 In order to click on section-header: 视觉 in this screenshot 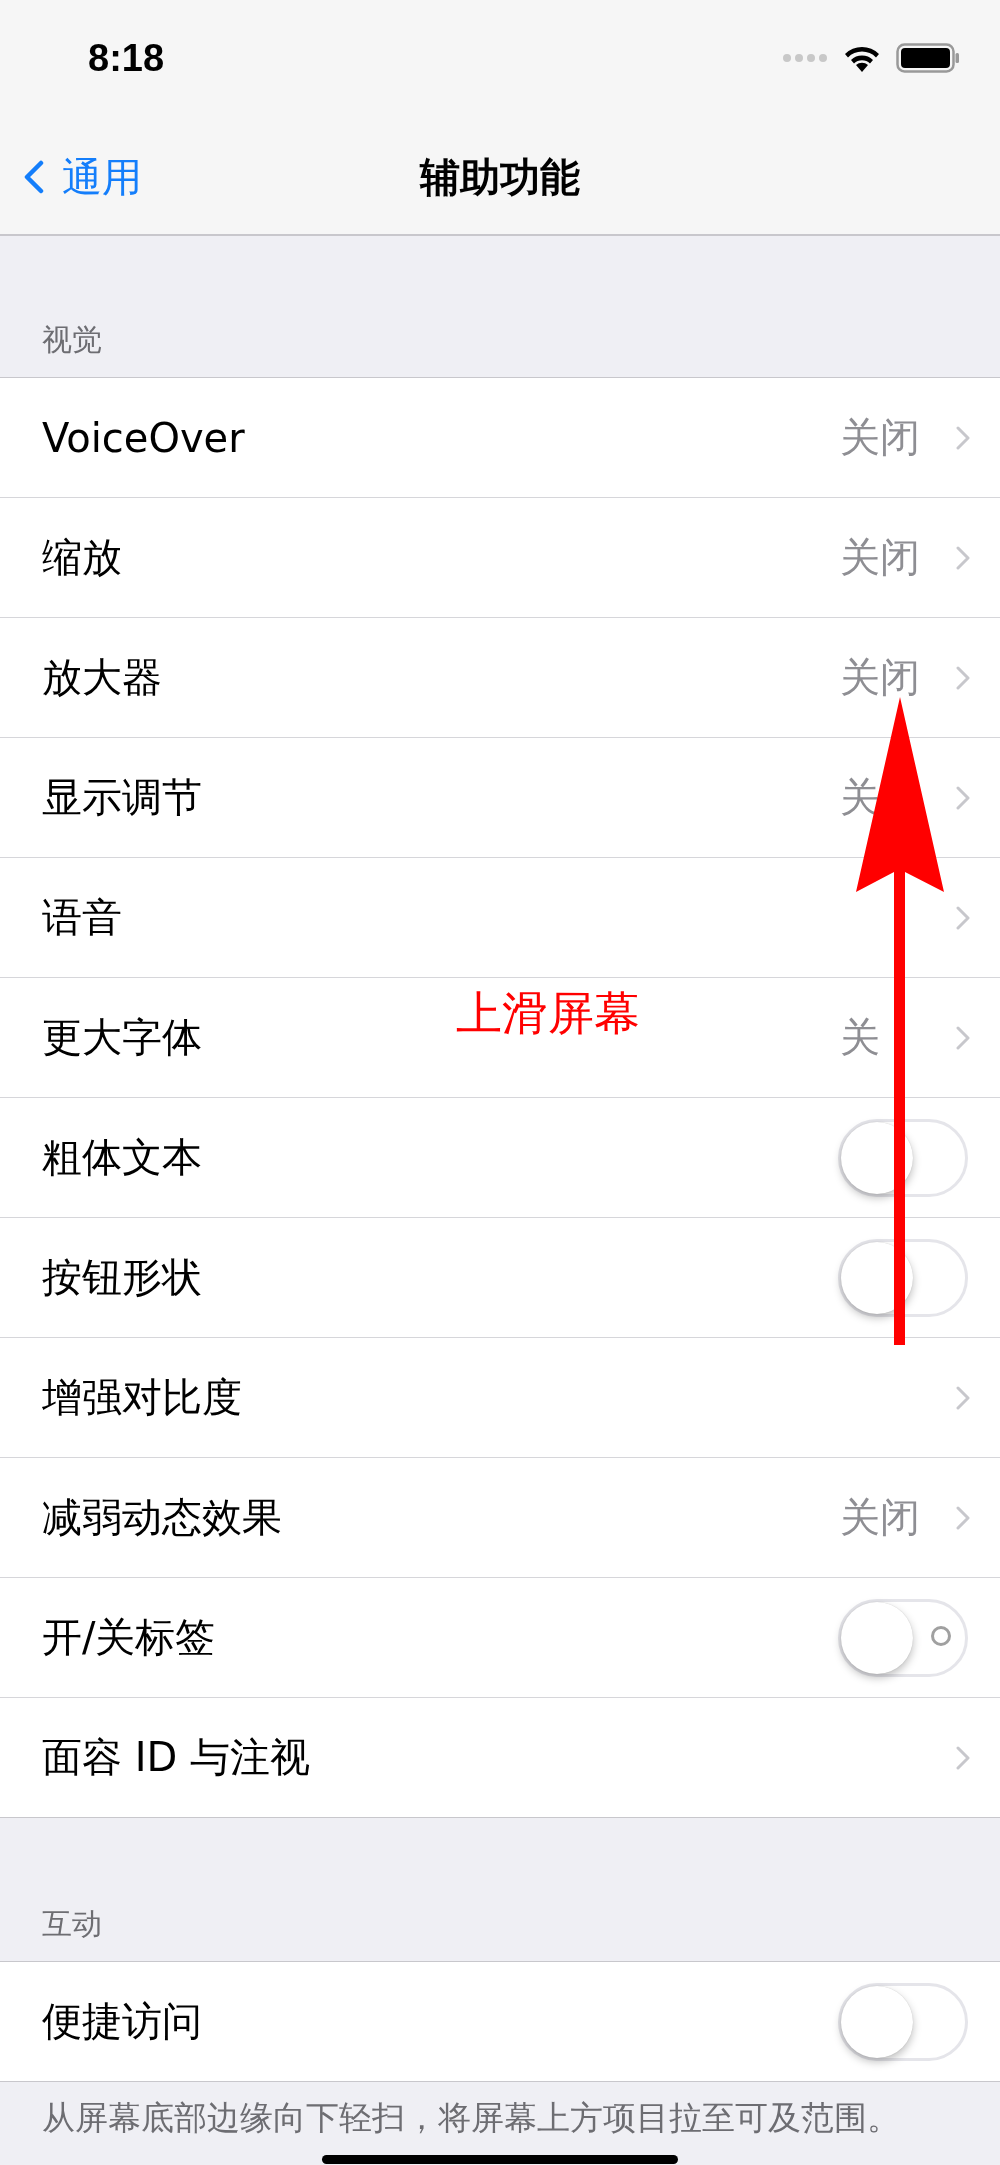, I will do `click(72, 340)`.